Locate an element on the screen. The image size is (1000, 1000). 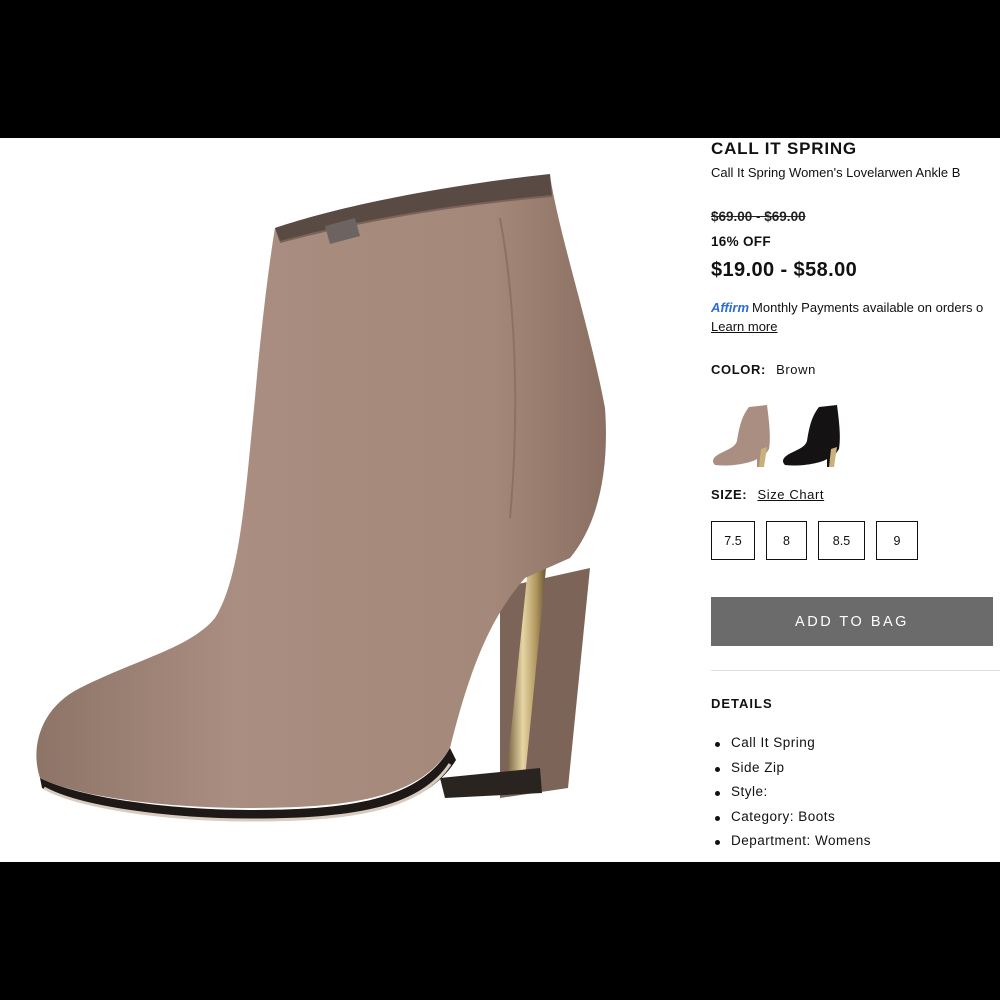
selected-color: Brown is located at coordinates (796, 369).